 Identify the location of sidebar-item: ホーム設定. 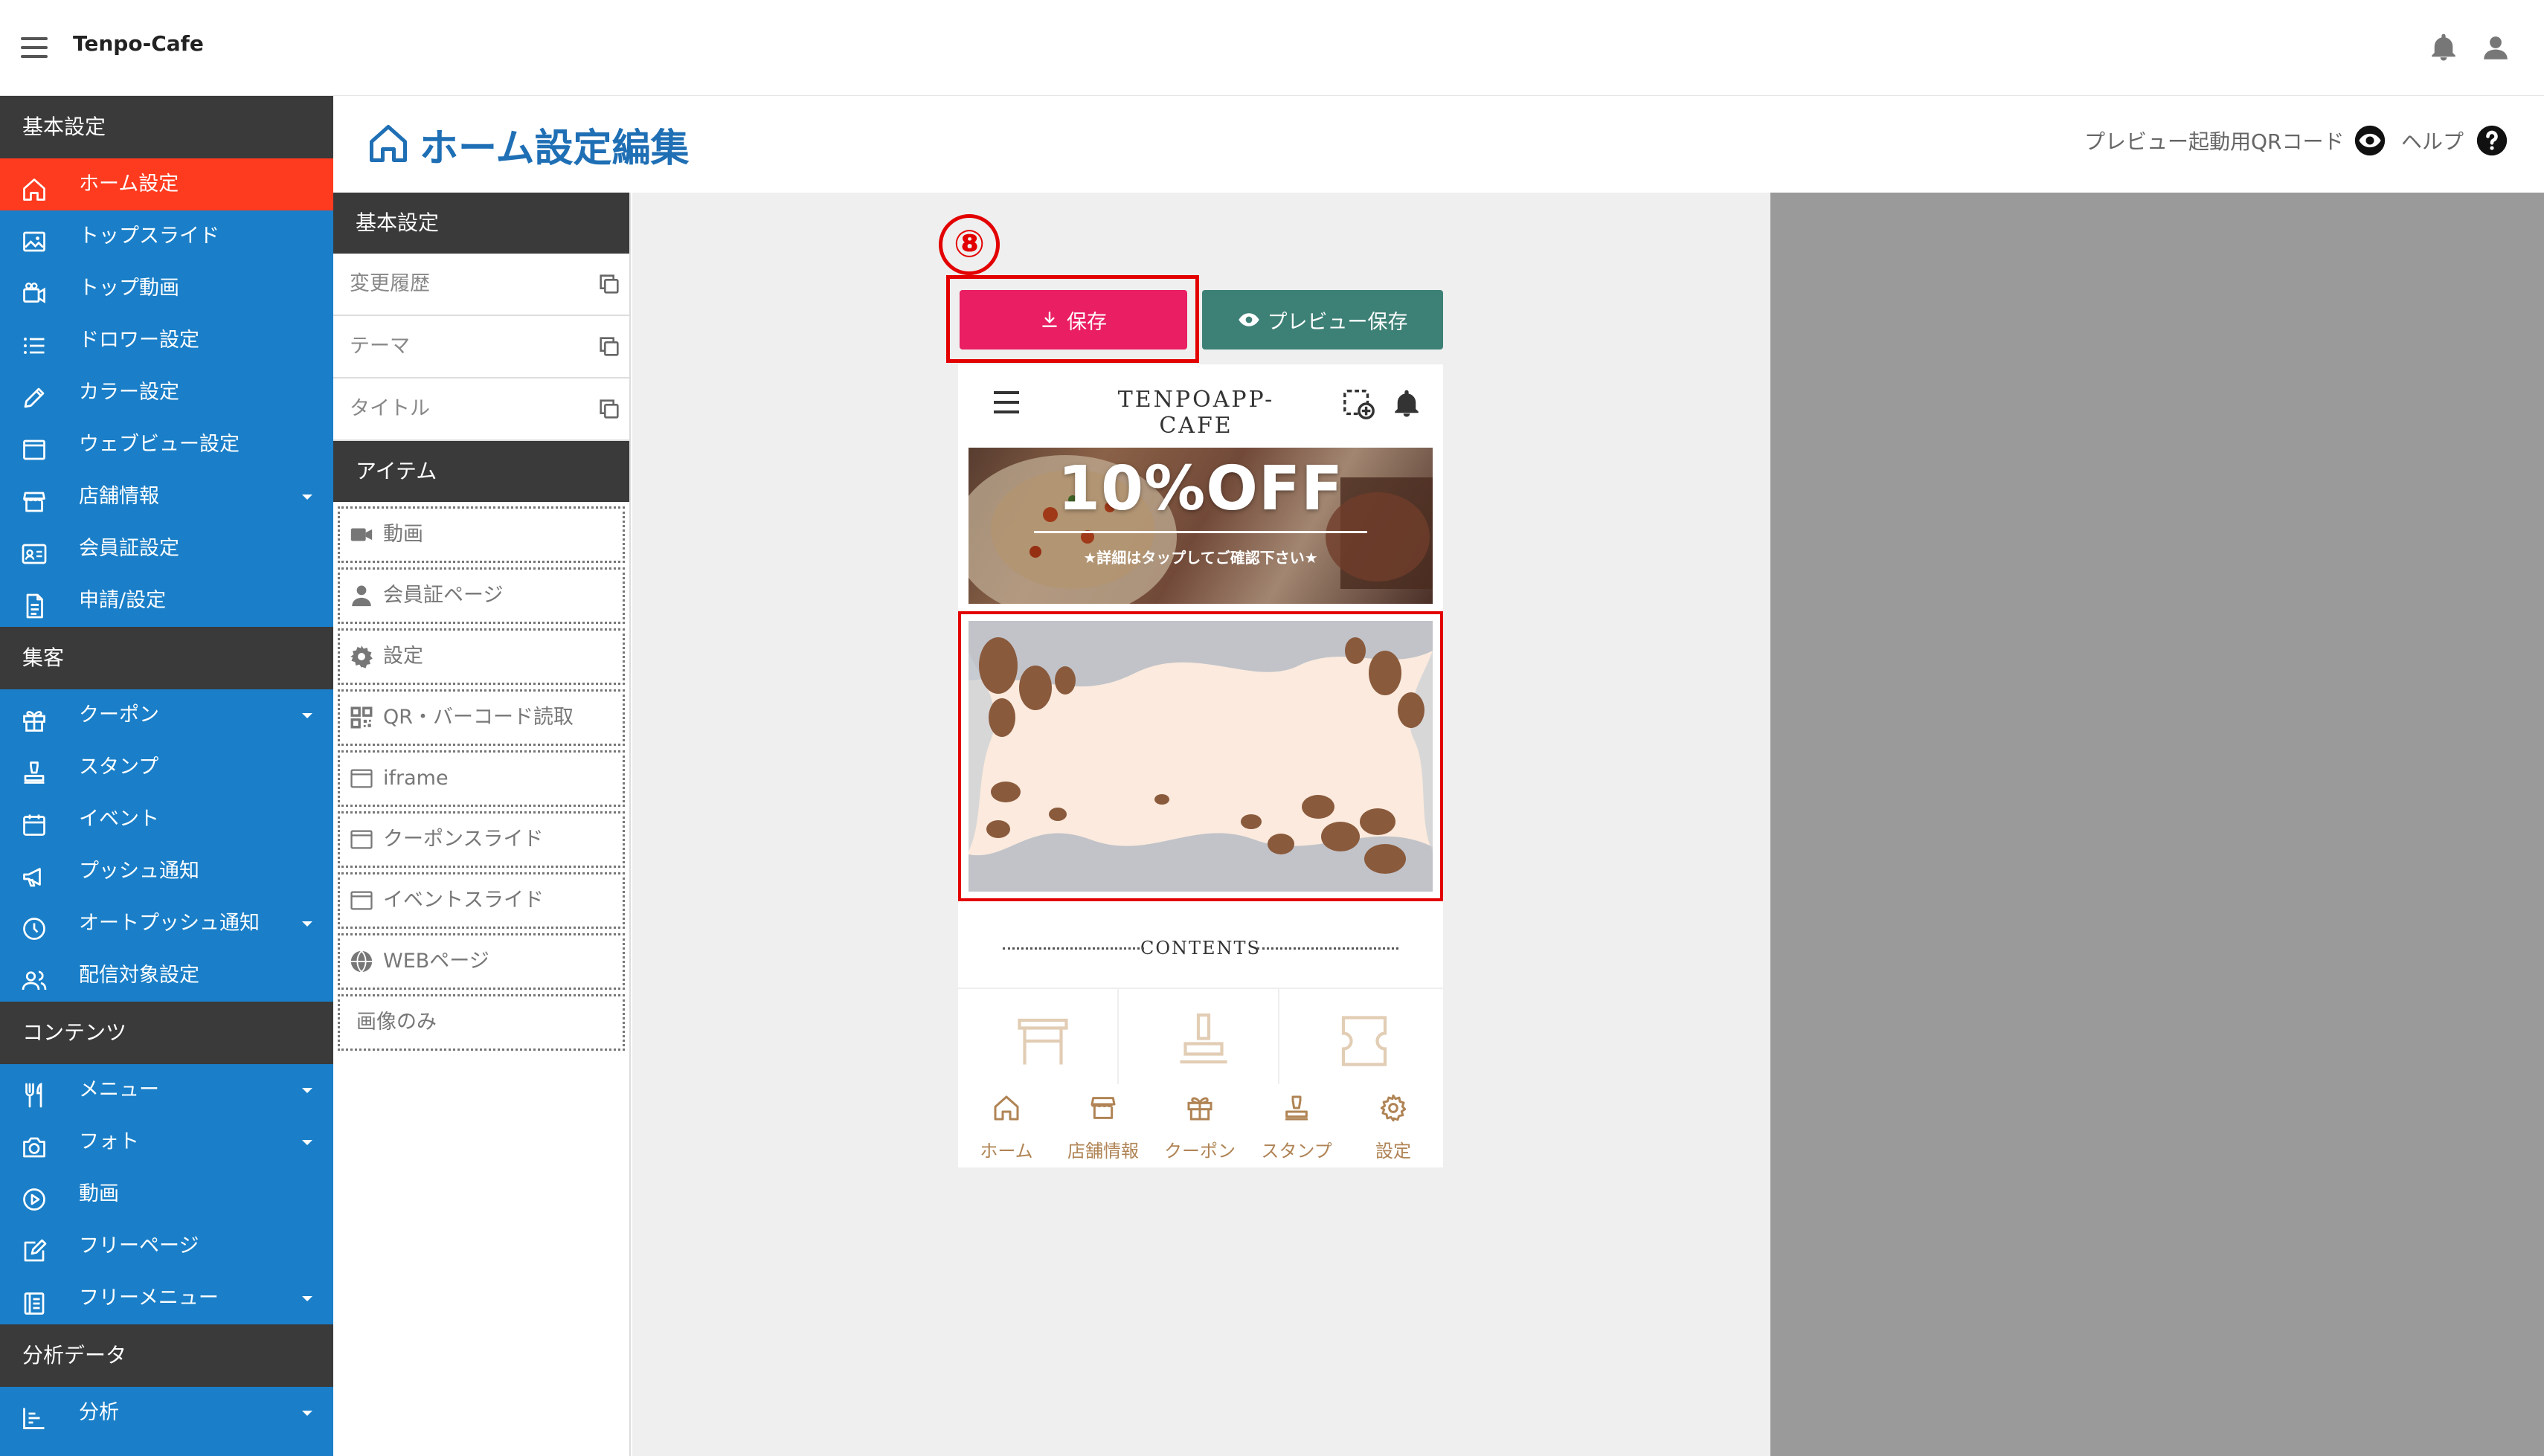
(166, 184).